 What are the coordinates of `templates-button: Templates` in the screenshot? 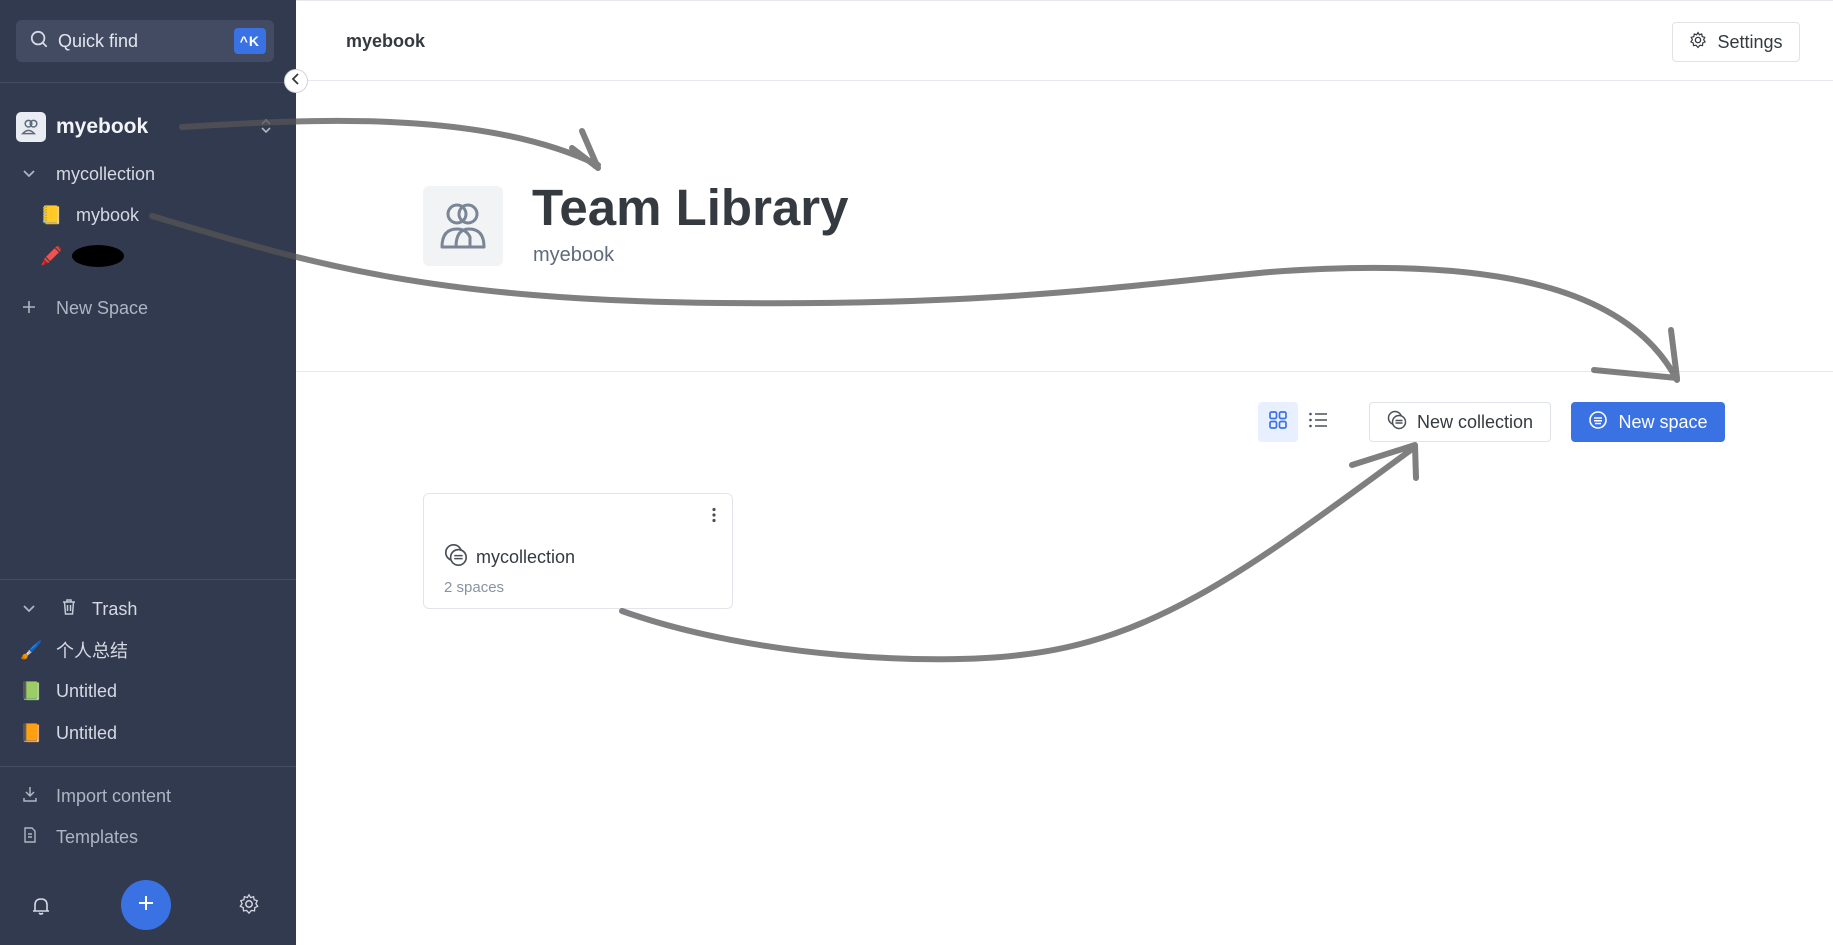 It's located at (148, 837).